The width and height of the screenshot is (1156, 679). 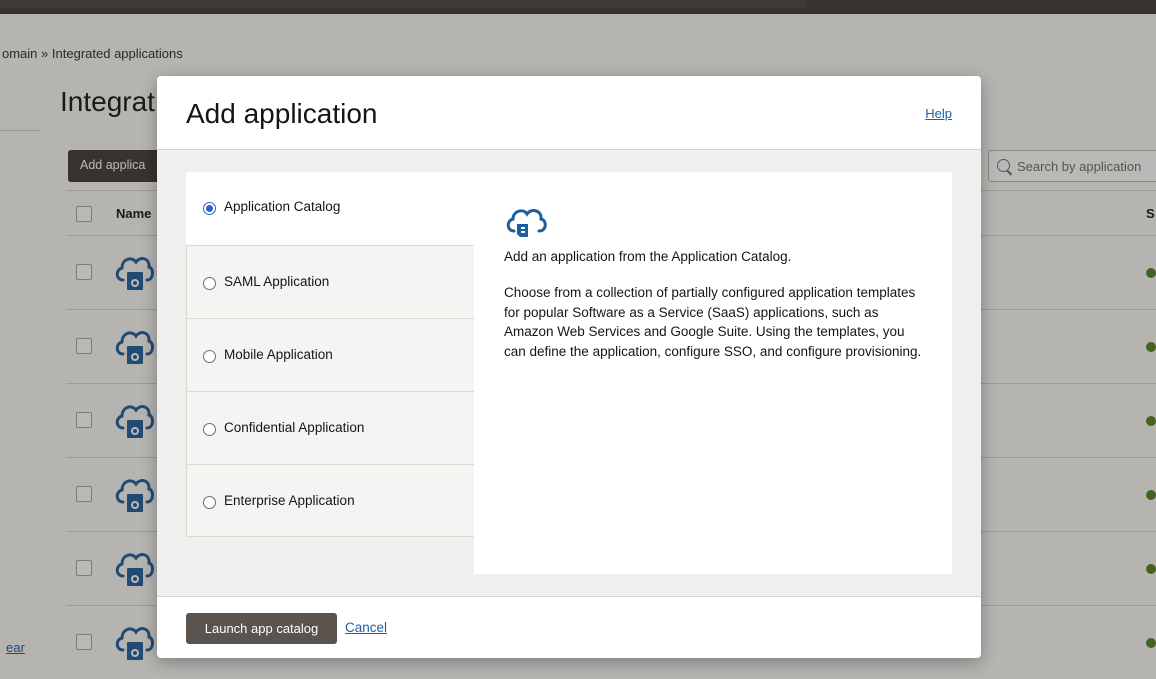 What do you see at coordinates (938, 113) in the screenshot?
I see `help-link: Help` at bounding box center [938, 113].